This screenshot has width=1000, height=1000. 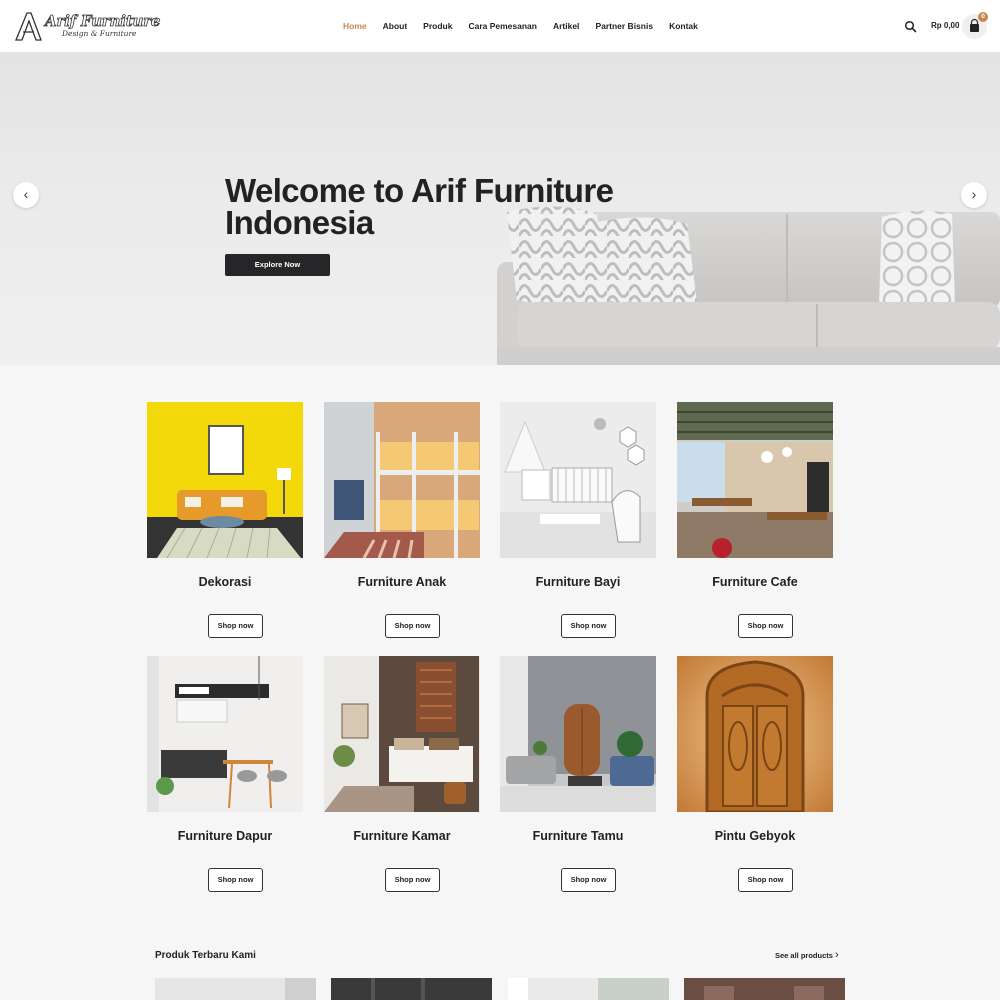 I want to click on logo-title: Arif Furniture, so click(x=103, y=21).